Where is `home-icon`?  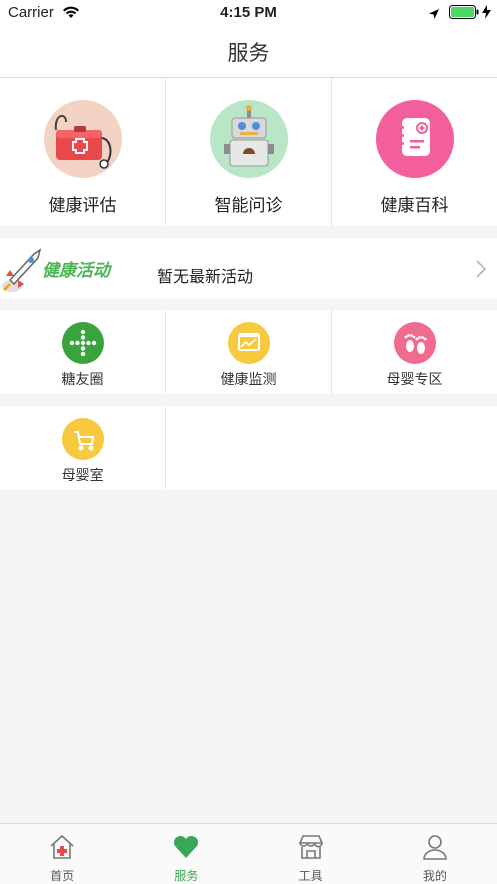 home-icon is located at coordinates (62, 849).